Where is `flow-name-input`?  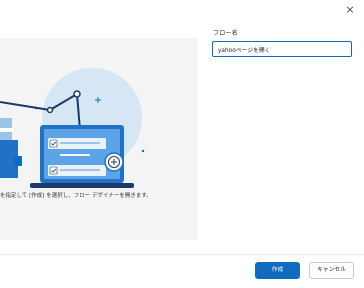 flow-name-input is located at coordinates (282, 49).